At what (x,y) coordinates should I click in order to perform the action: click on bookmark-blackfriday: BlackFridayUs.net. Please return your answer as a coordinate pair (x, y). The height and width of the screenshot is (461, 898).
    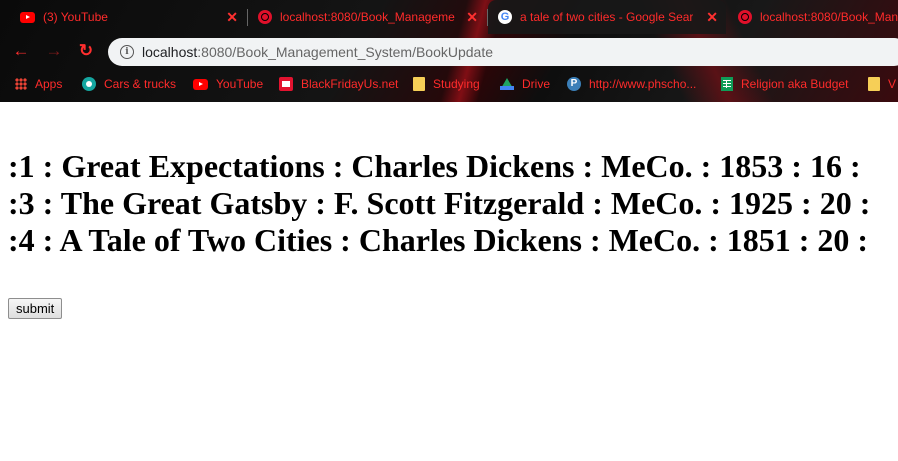
    Looking at the image, I should click on (338, 84).